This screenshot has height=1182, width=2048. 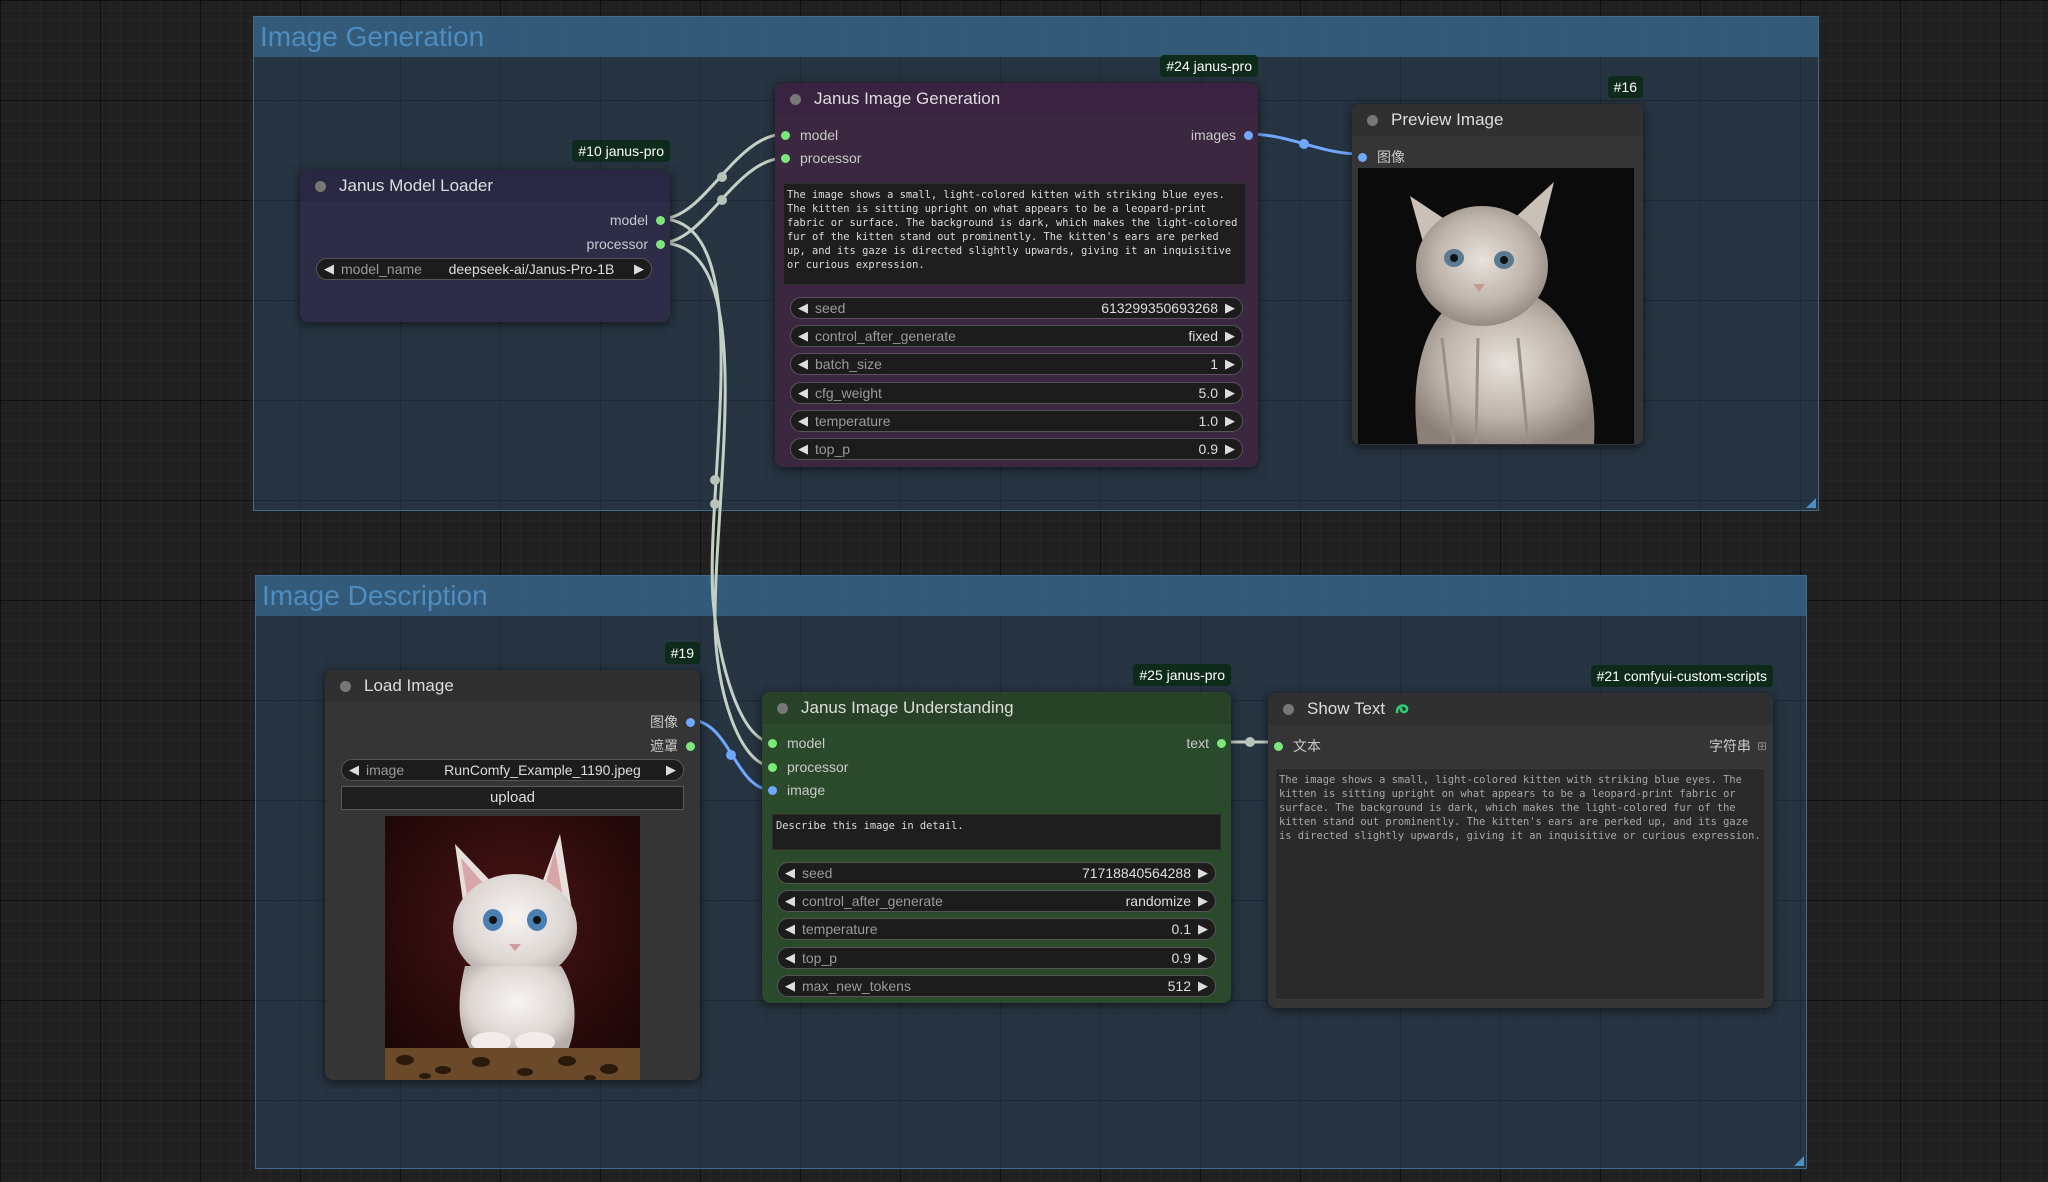 What do you see at coordinates (1738, 746) in the screenshot?
I see `output-port-string: 字符串 ⊞` at bounding box center [1738, 746].